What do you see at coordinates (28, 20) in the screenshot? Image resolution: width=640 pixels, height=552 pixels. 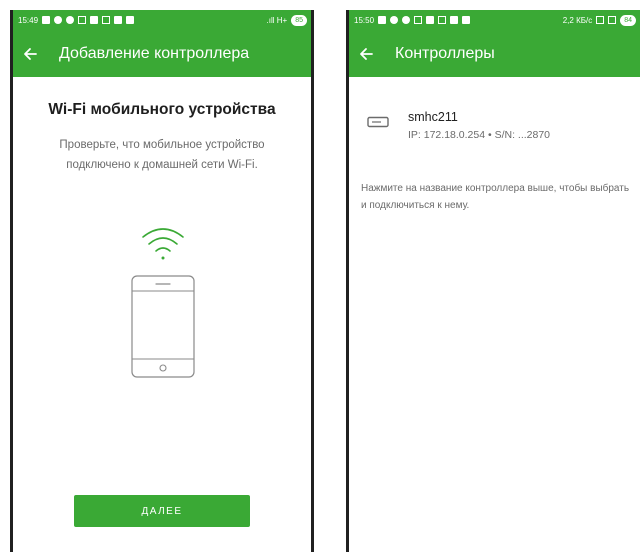 I see `status-time: 15:49` at bounding box center [28, 20].